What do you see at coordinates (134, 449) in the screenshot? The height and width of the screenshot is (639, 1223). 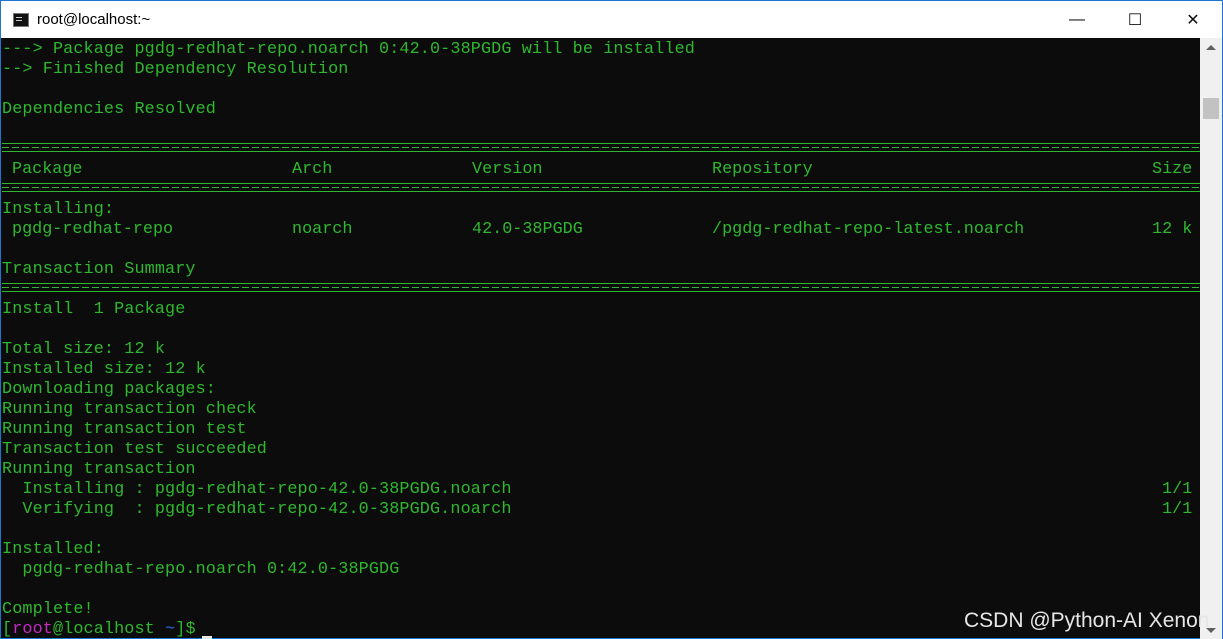 I see `output-line: Transaction test succeeded` at bounding box center [134, 449].